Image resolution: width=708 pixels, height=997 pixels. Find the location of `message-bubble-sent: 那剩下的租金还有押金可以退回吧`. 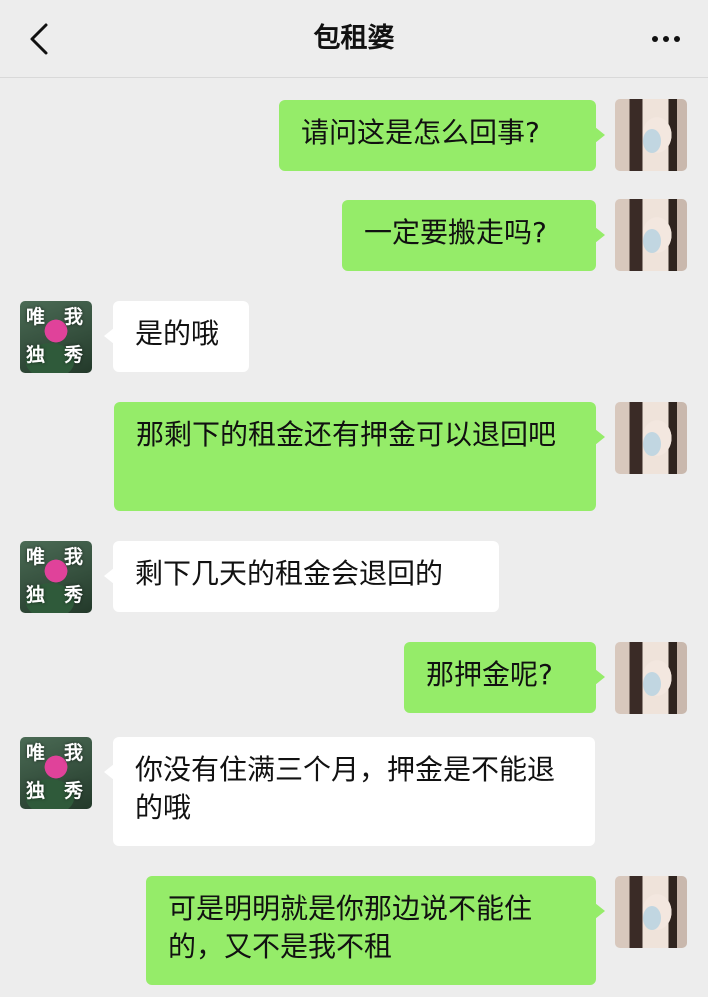

message-bubble-sent: 那剩下的租金还有押金可以退回吧 is located at coordinates (359, 456).